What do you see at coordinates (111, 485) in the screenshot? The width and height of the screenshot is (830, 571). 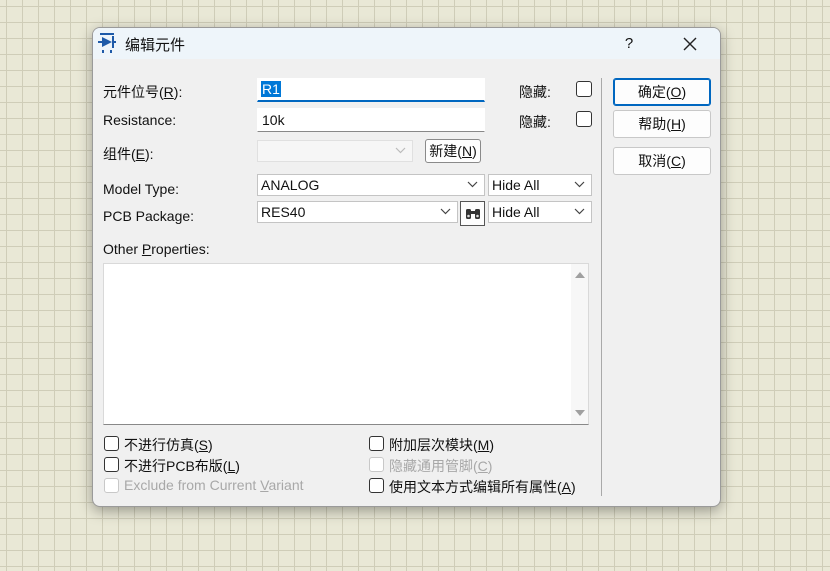 I see `exclude-variant-checkbox` at bounding box center [111, 485].